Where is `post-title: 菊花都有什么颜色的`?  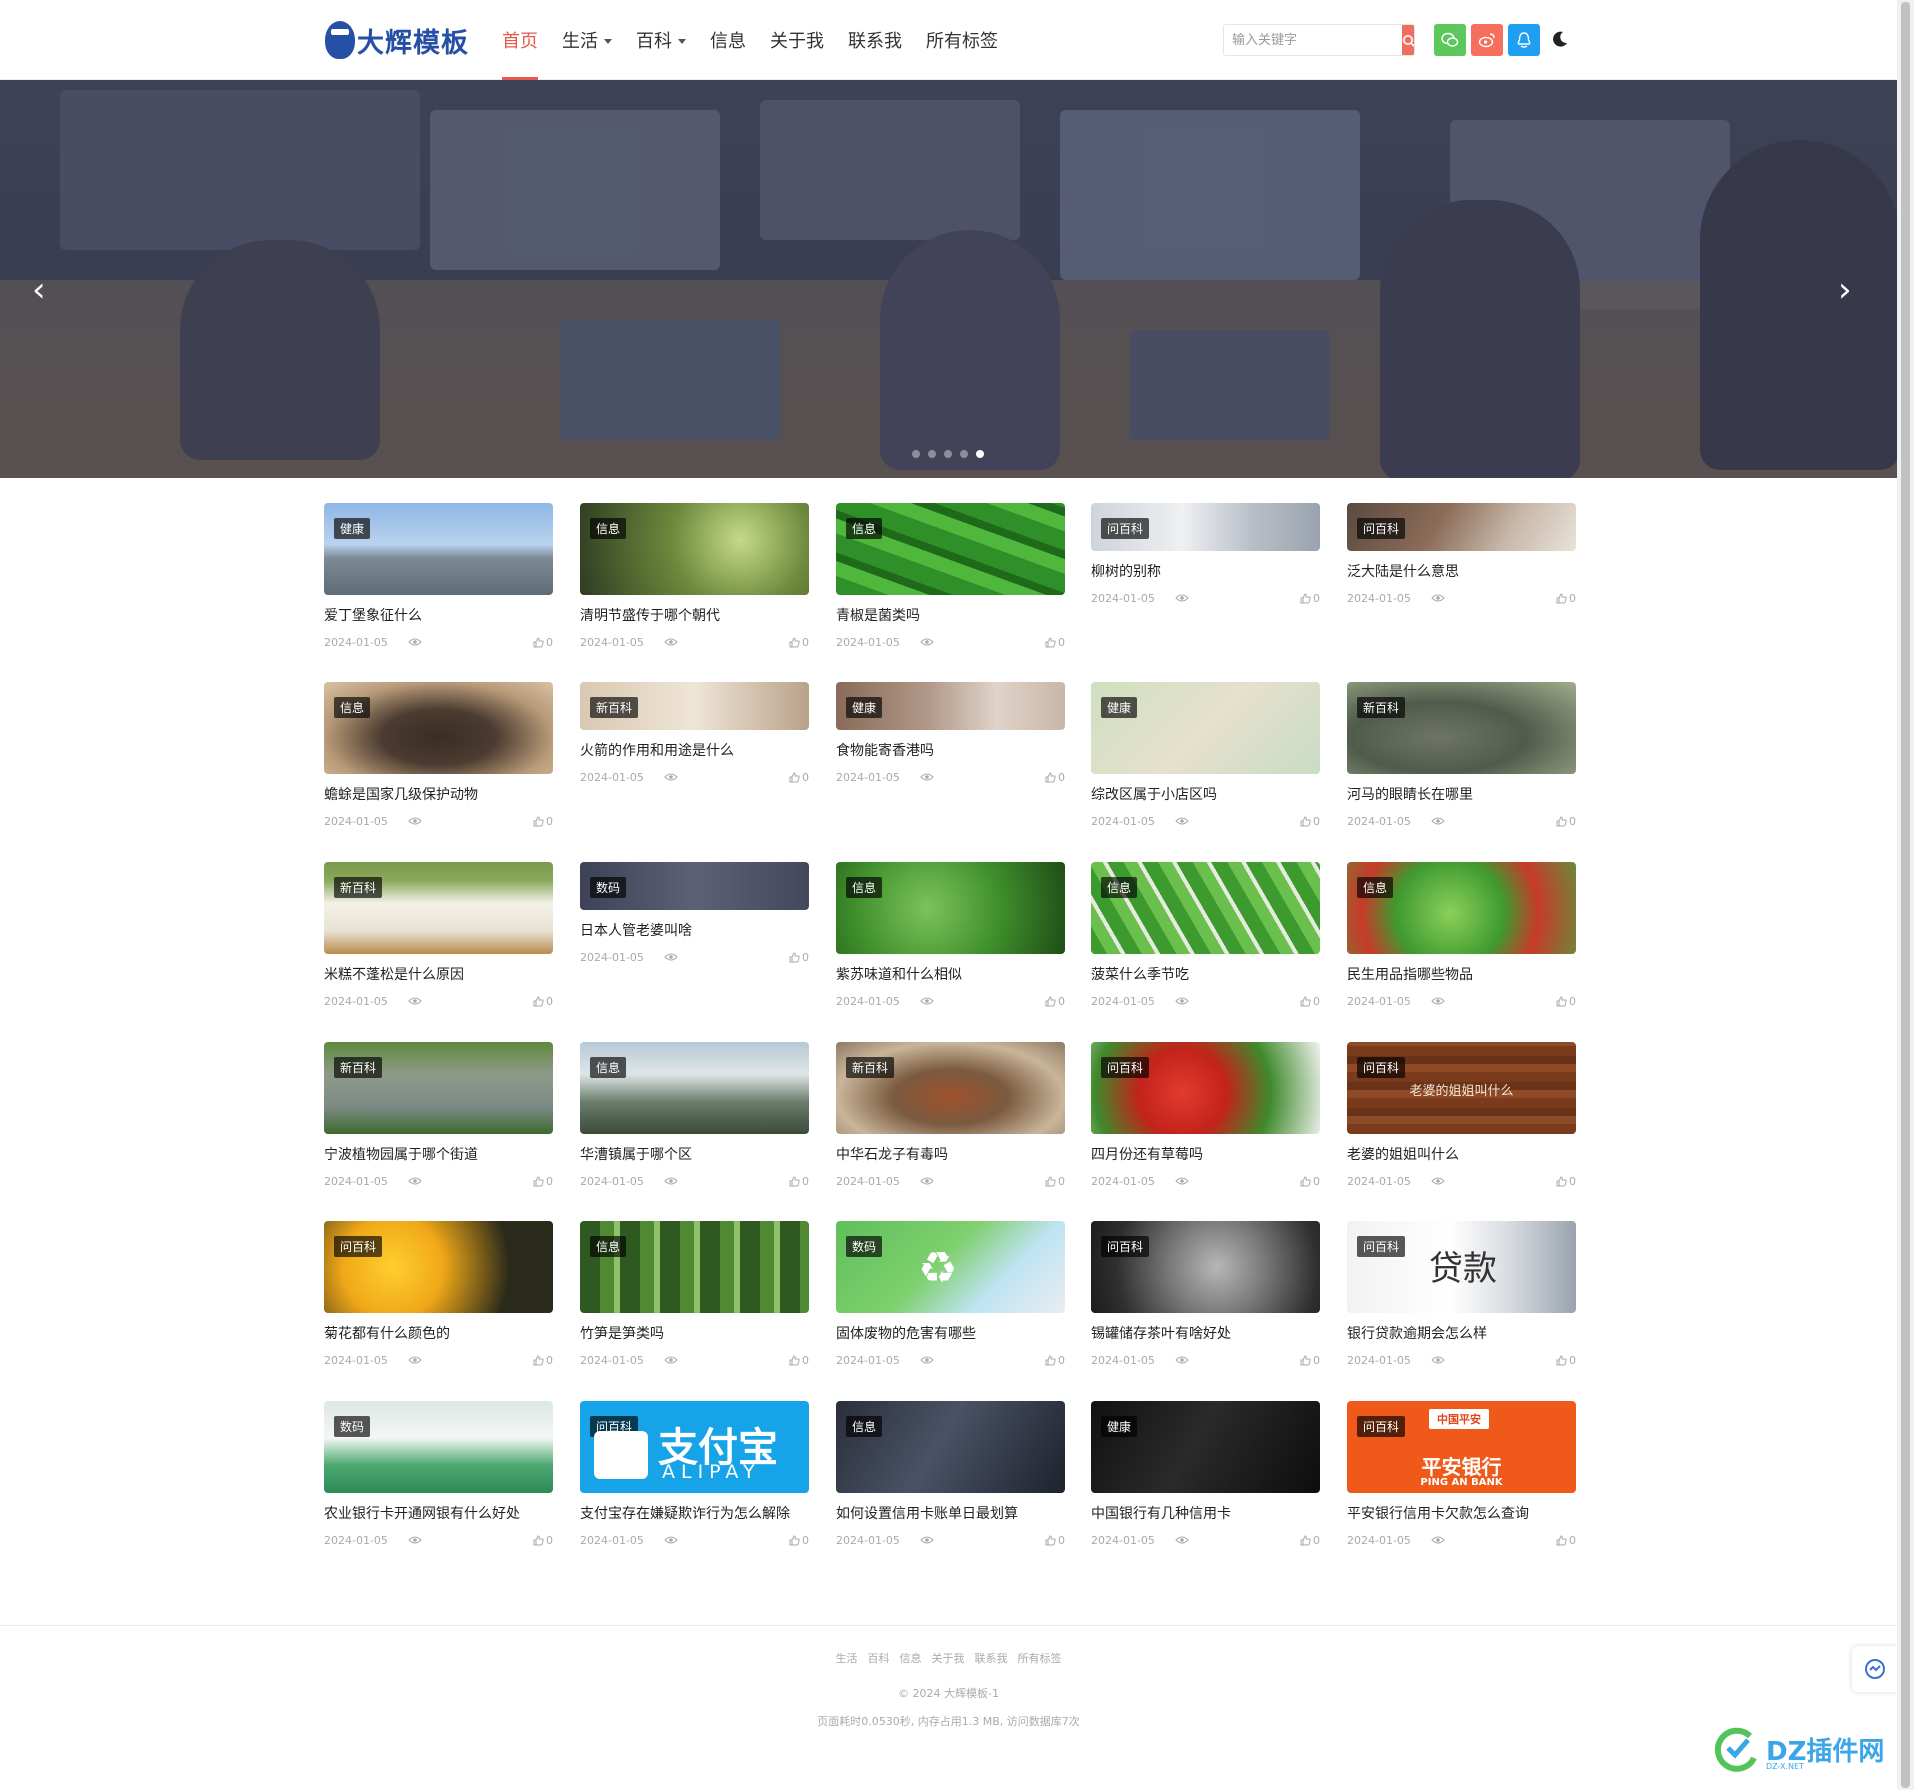
post-title: 菊花都有什么颜色的 is located at coordinates (438, 1333).